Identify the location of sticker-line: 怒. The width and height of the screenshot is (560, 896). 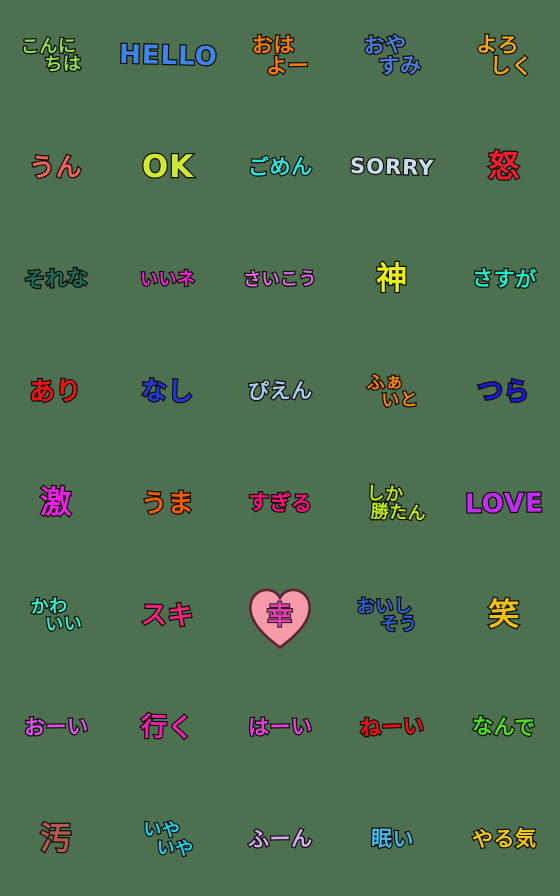
(503, 167).